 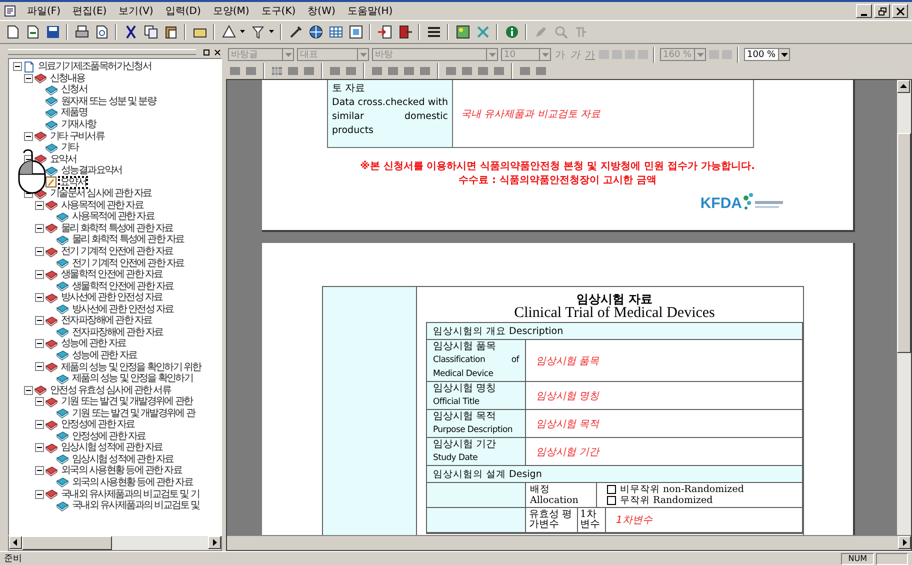 I want to click on menu-item: 모양(M), so click(x=231, y=11).